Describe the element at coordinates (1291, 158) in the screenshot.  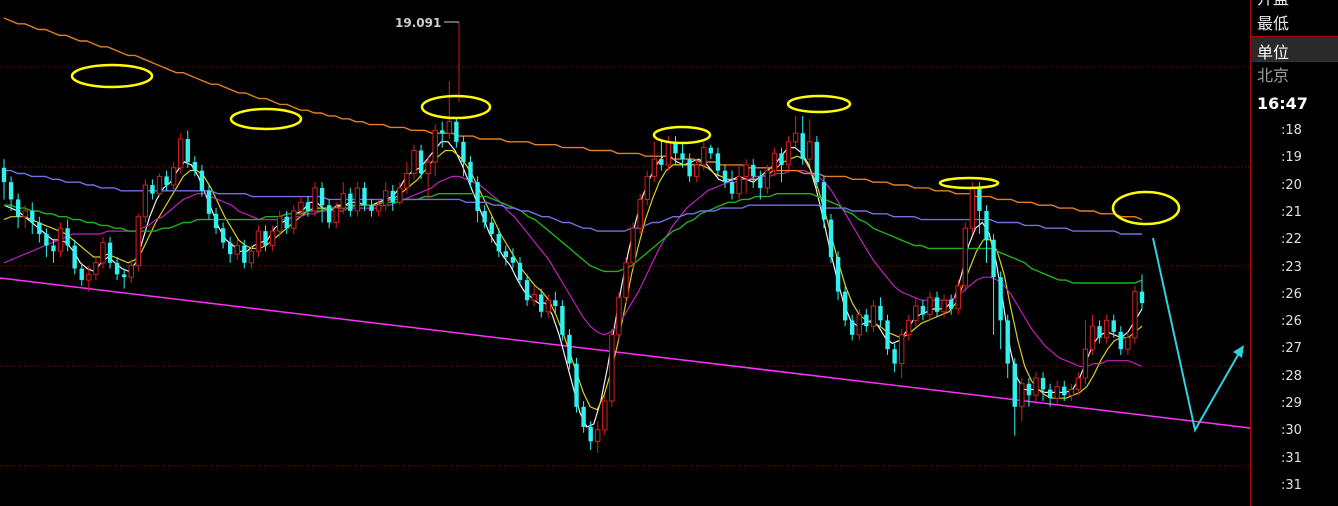
I see `time-tick: :19` at that location.